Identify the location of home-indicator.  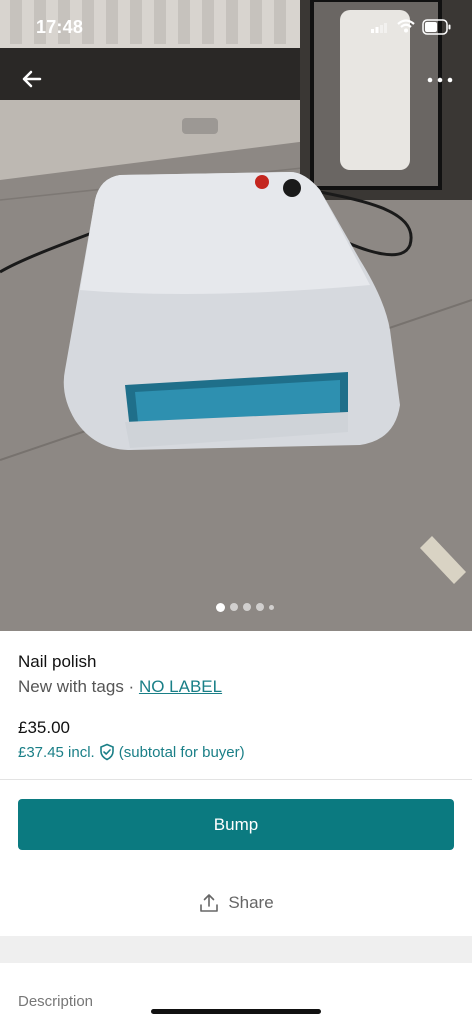
(236, 1011).